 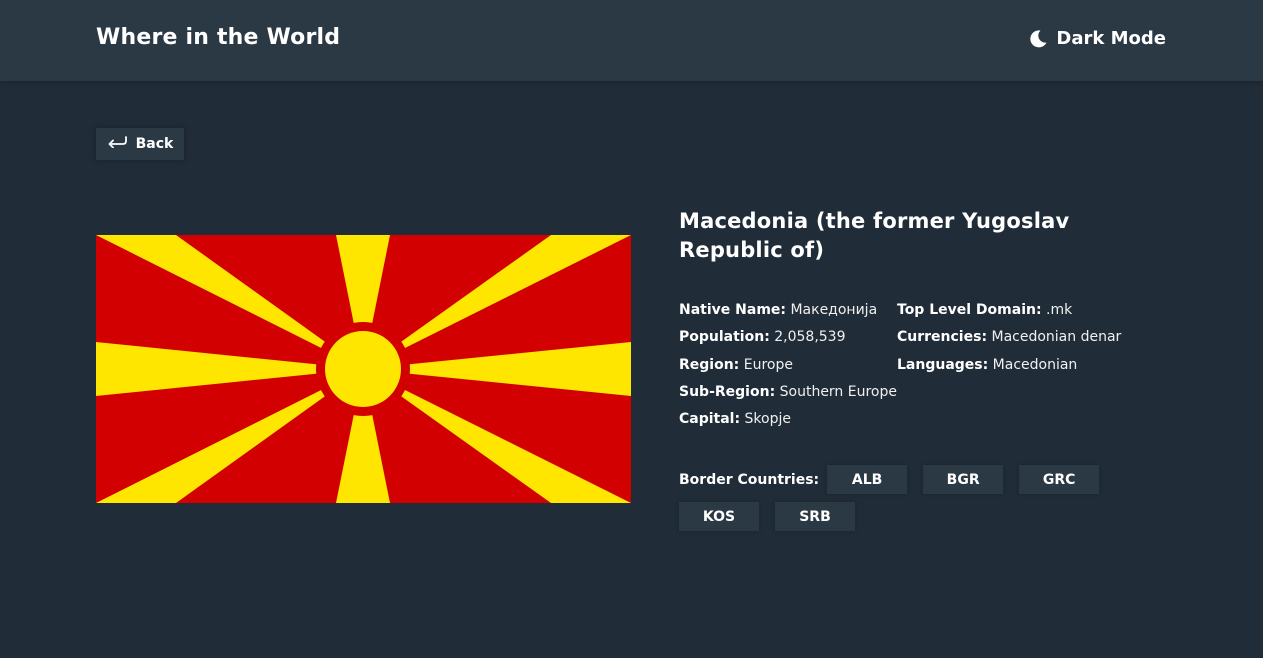 I want to click on capital-row: Capital: Skopje, so click(x=788, y=419).